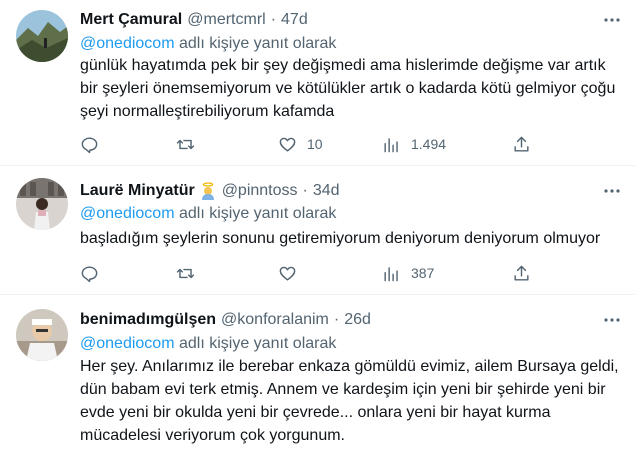  I want to click on display-name: Laurë Minyatür, so click(137, 191).